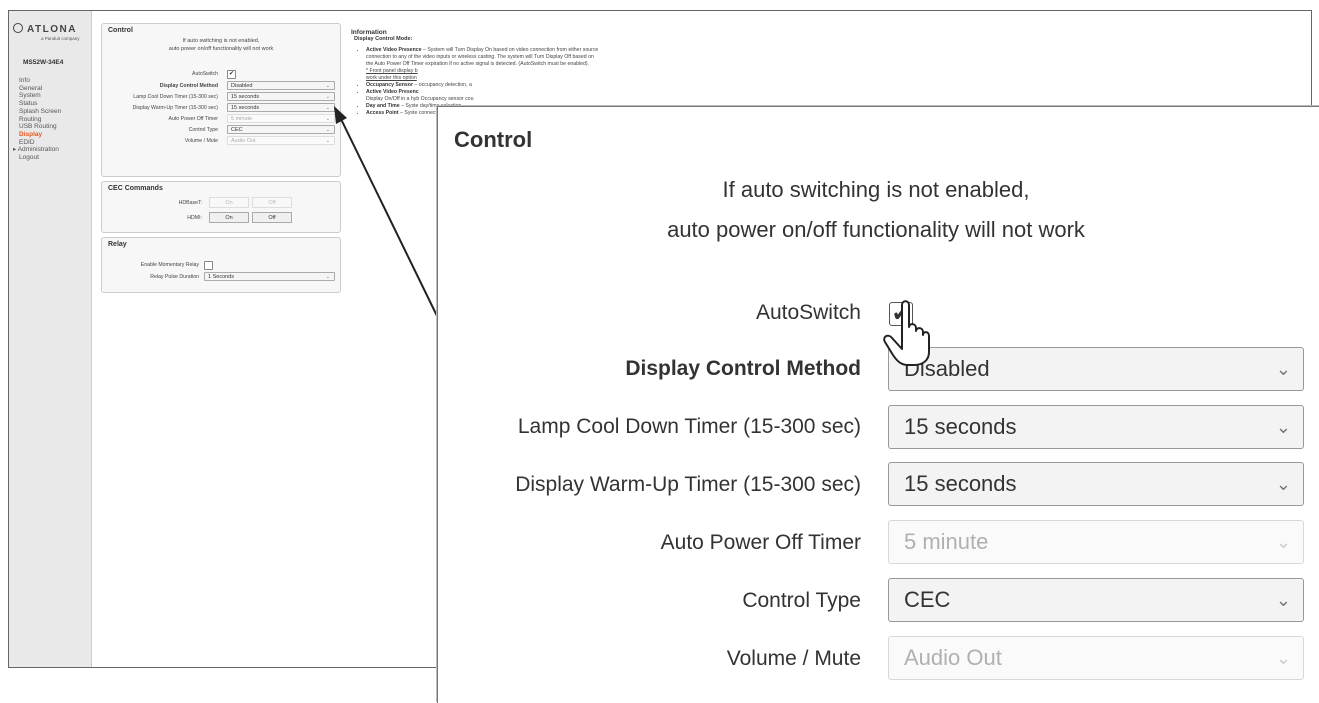 This screenshot has width=1319, height=703. Describe the element at coordinates (1096, 542) in the screenshot. I see `zoom-auto-power-off-select: 5 minute ⌄` at that location.